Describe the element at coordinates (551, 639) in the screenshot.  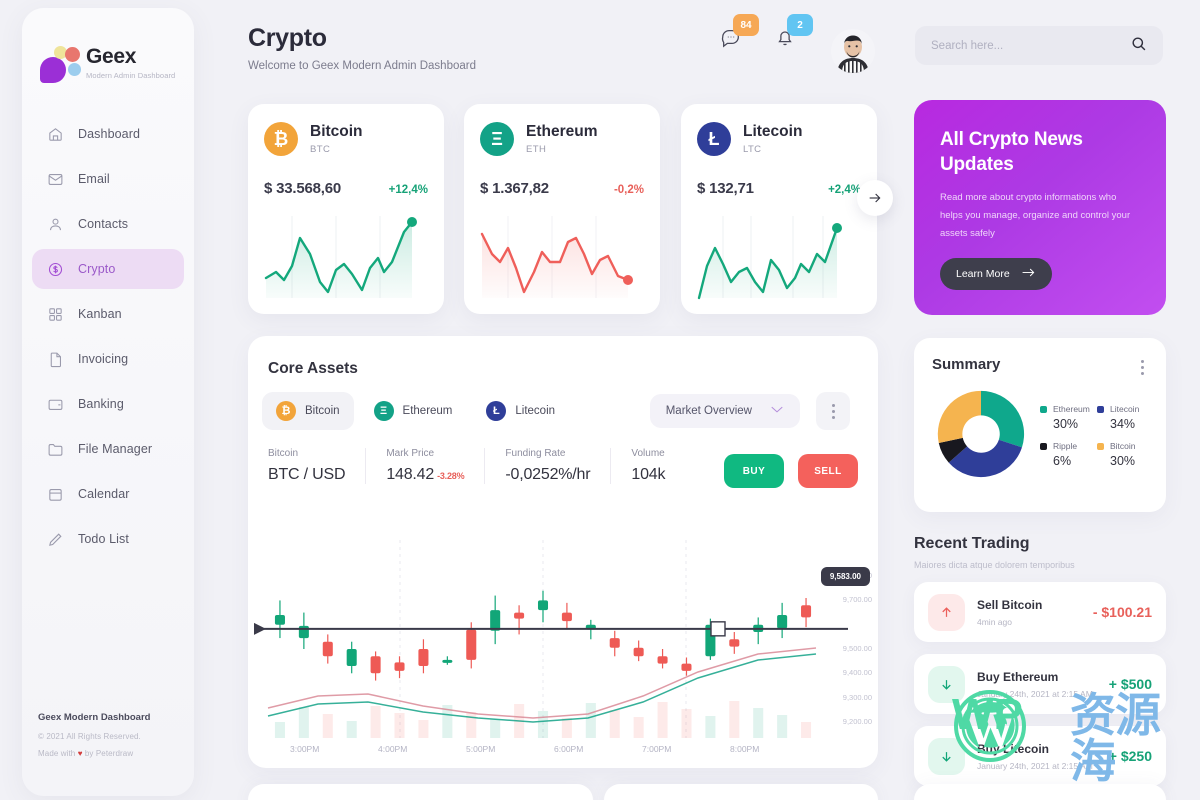
I see `candlestick-plot` at that location.